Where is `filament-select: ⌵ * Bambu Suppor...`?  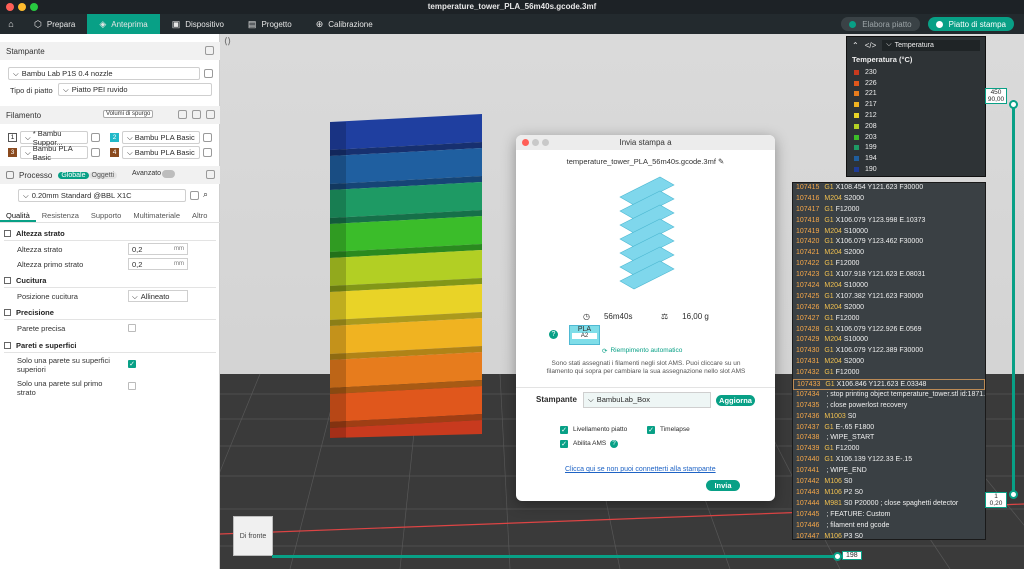
filament-select: ⌵ * Bambu Suppor... is located at coordinates (54, 138).